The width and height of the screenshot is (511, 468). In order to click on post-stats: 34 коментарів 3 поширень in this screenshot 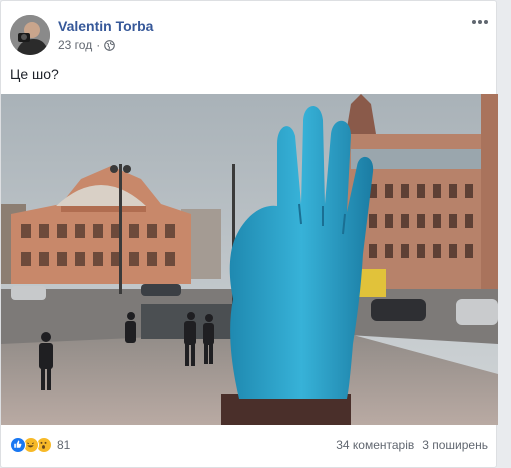, I will do `click(412, 445)`.